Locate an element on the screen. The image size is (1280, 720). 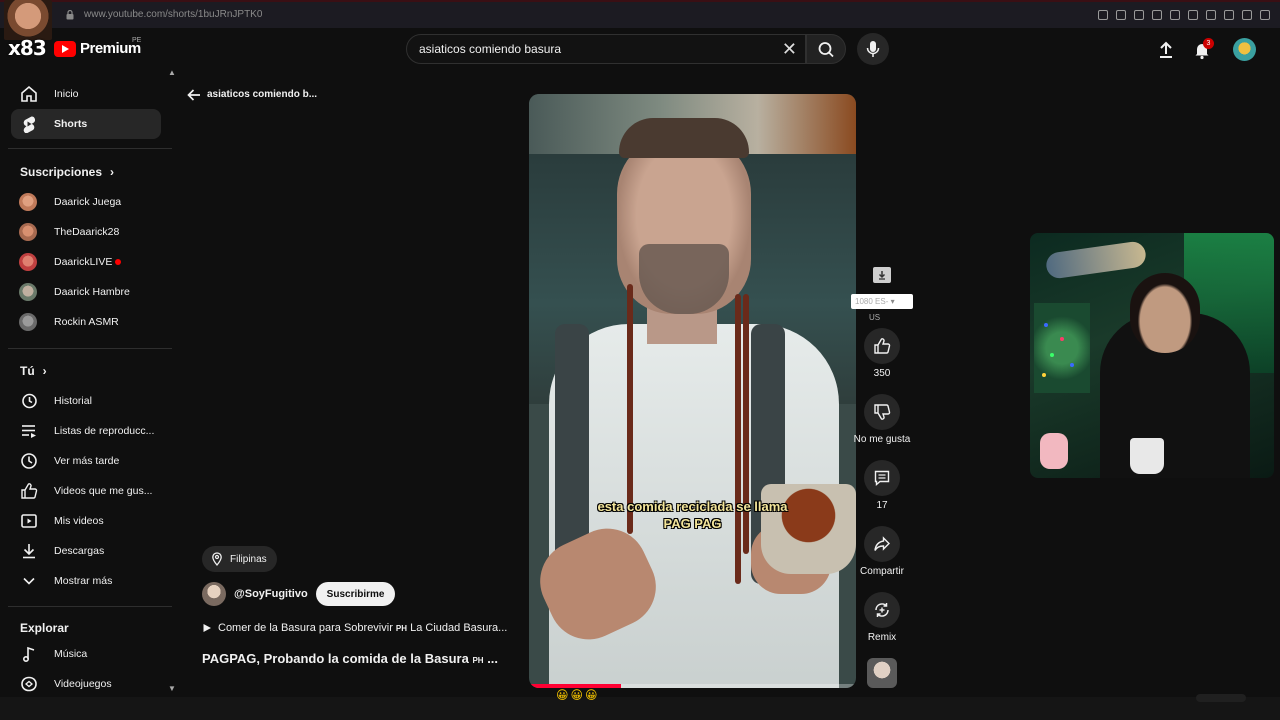
sidebar-item-subscription: Daarick Hambre is located at coordinates (86, 292).